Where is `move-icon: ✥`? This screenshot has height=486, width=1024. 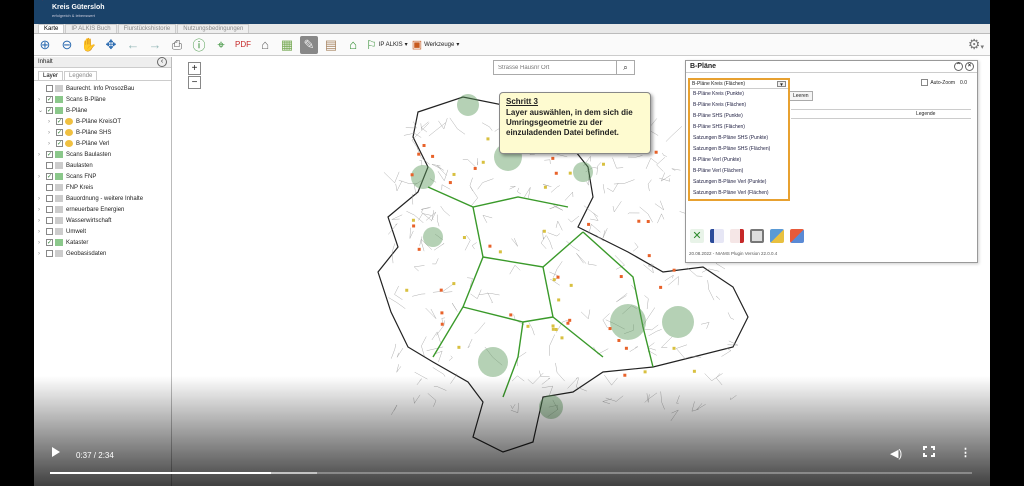
move-icon: ✥ is located at coordinates (111, 45).